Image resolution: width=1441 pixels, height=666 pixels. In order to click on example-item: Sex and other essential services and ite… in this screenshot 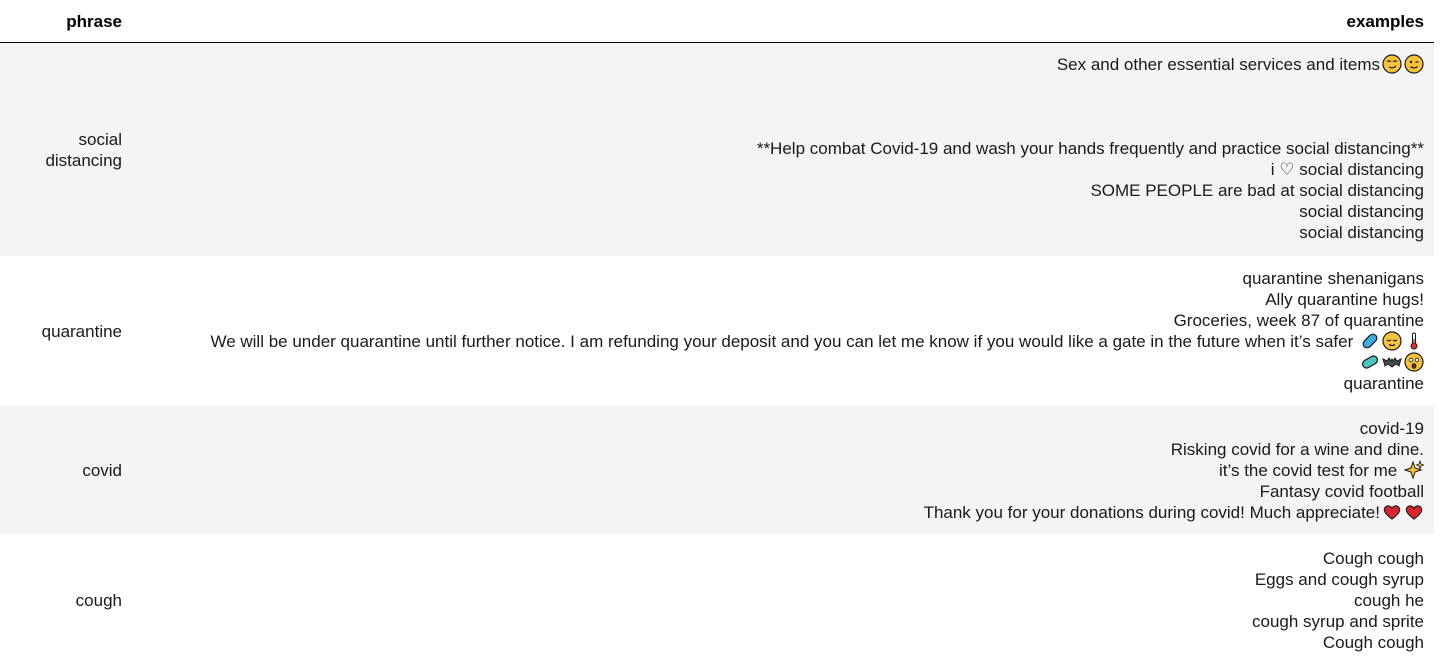, I will do `click(773, 64)`.